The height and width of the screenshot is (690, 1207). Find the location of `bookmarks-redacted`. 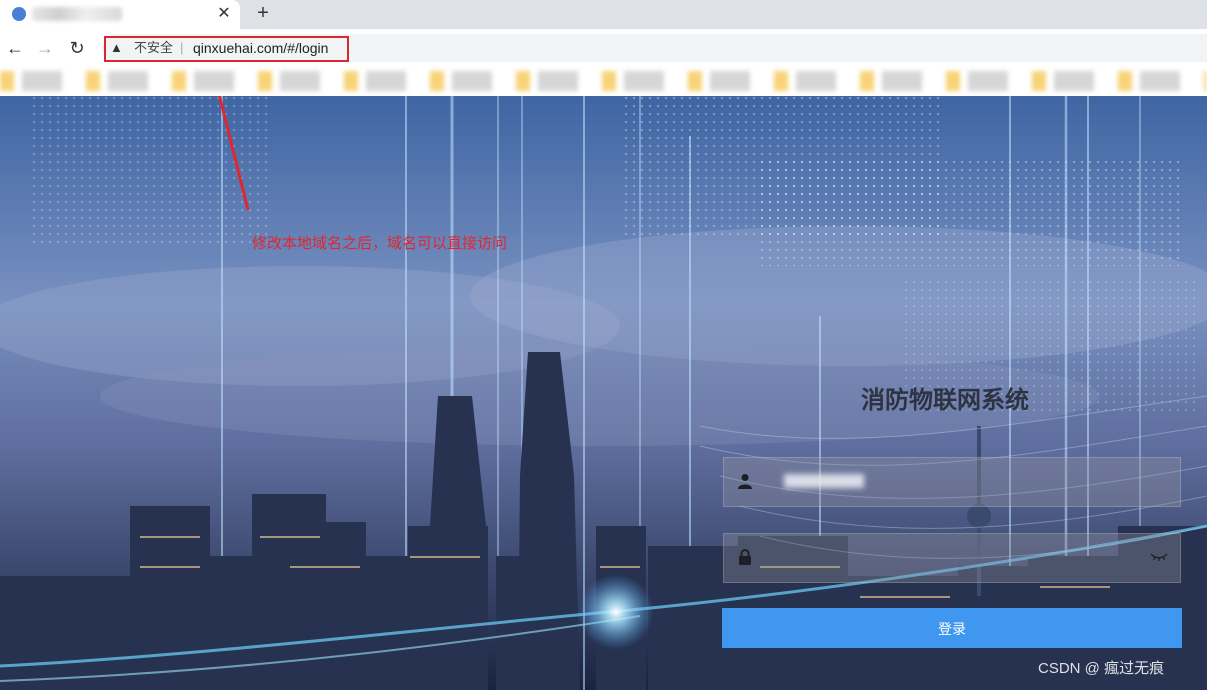

bookmarks-redacted is located at coordinates (603, 81).